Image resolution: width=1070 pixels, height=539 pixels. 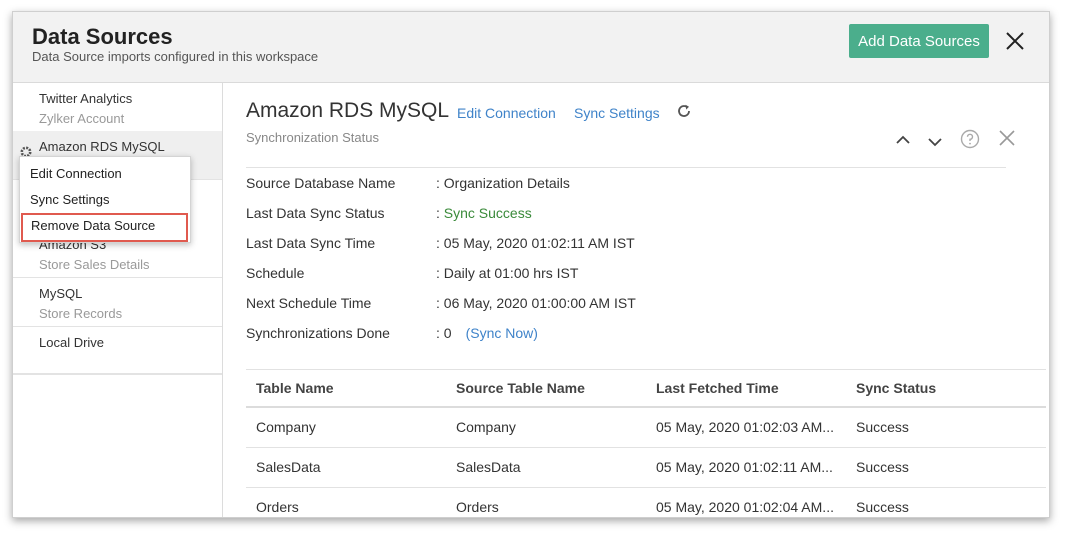 What do you see at coordinates (311, 243) in the screenshot?
I see `property-label: Last Data Sync Time` at bounding box center [311, 243].